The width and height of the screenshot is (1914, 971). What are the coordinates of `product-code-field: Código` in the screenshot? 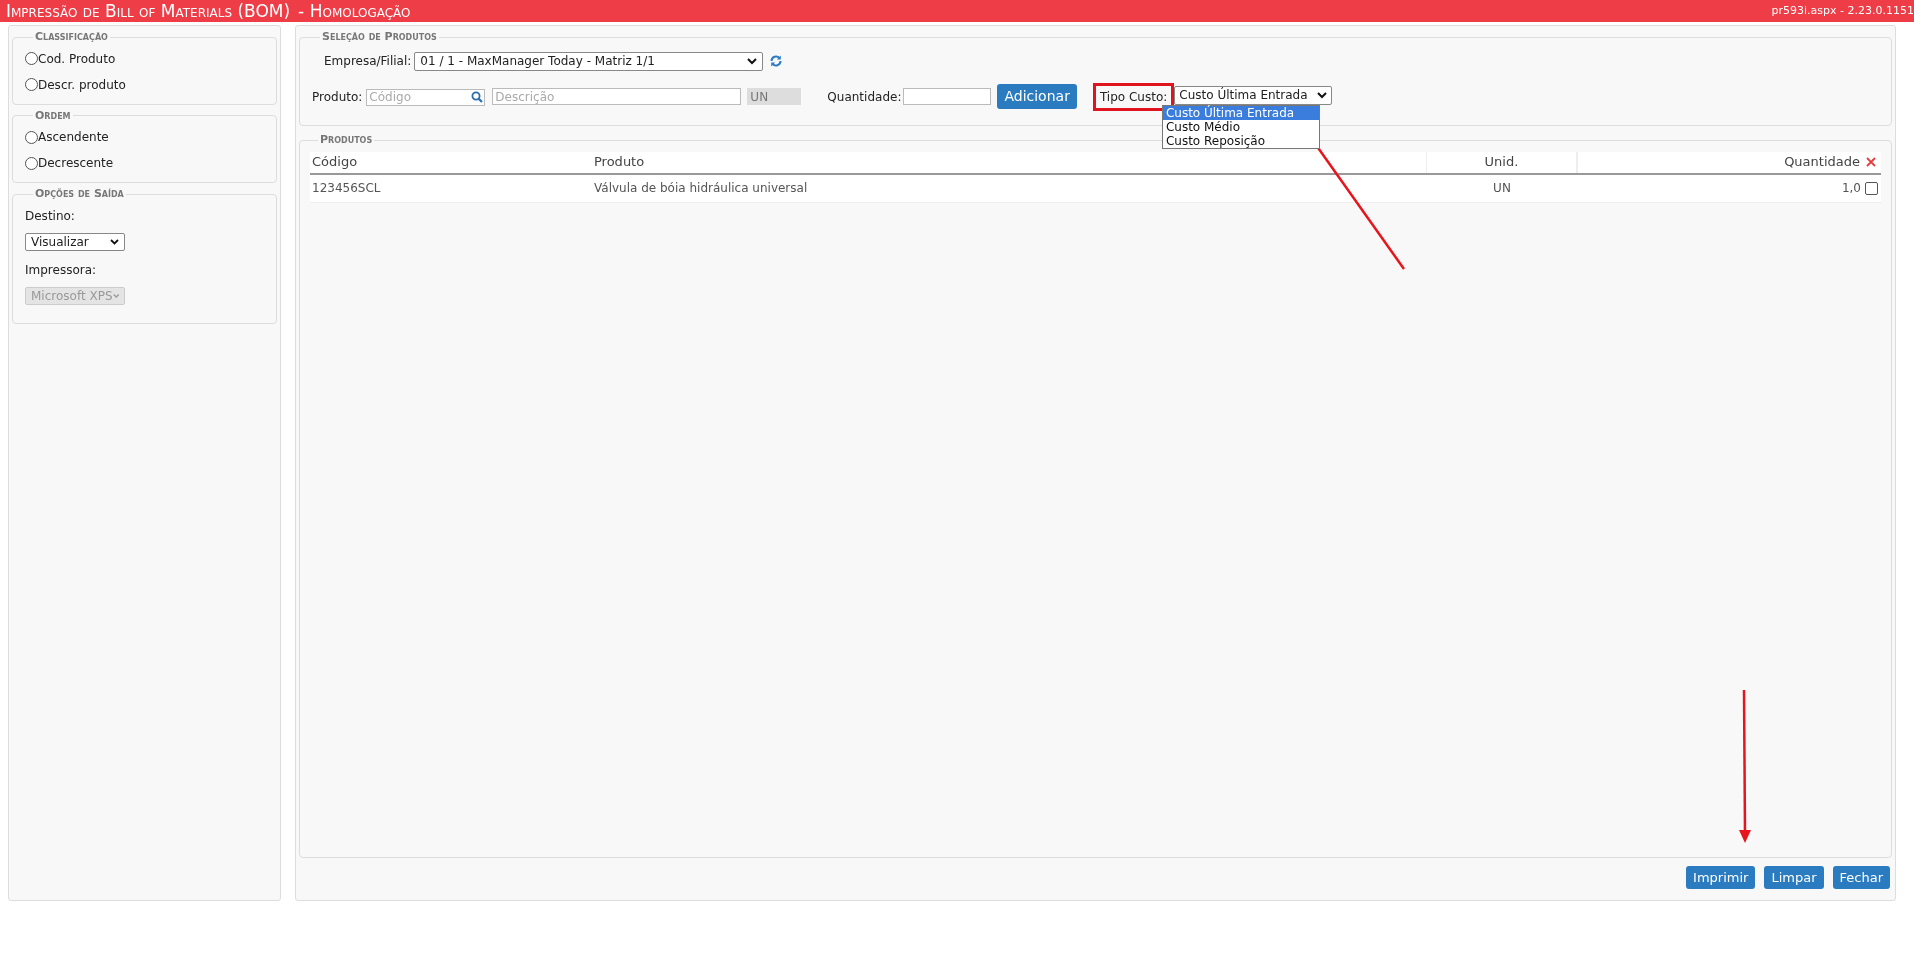 It's located at (426, 97).